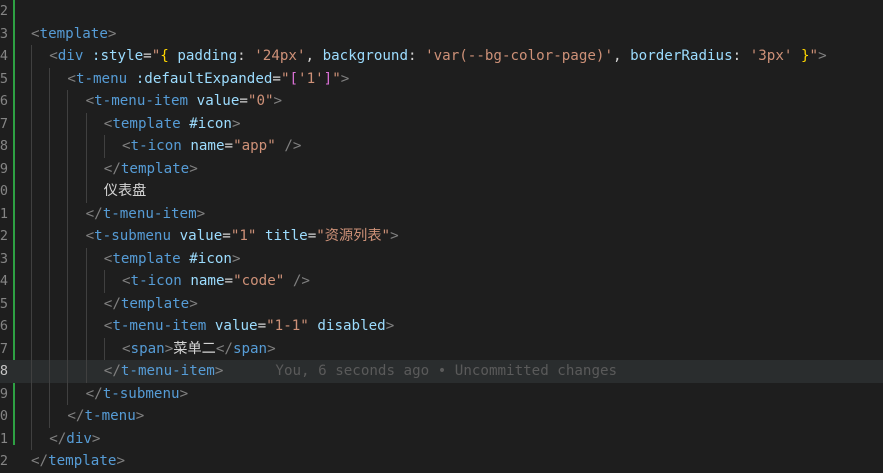 Image resolution: width=883 pixels, height=473 pixels. What do you see at coordinates (519, 56) in the screenshot?
I see `code-token: 'var(--bg-color-page)'` at bounding box center [519, 56].